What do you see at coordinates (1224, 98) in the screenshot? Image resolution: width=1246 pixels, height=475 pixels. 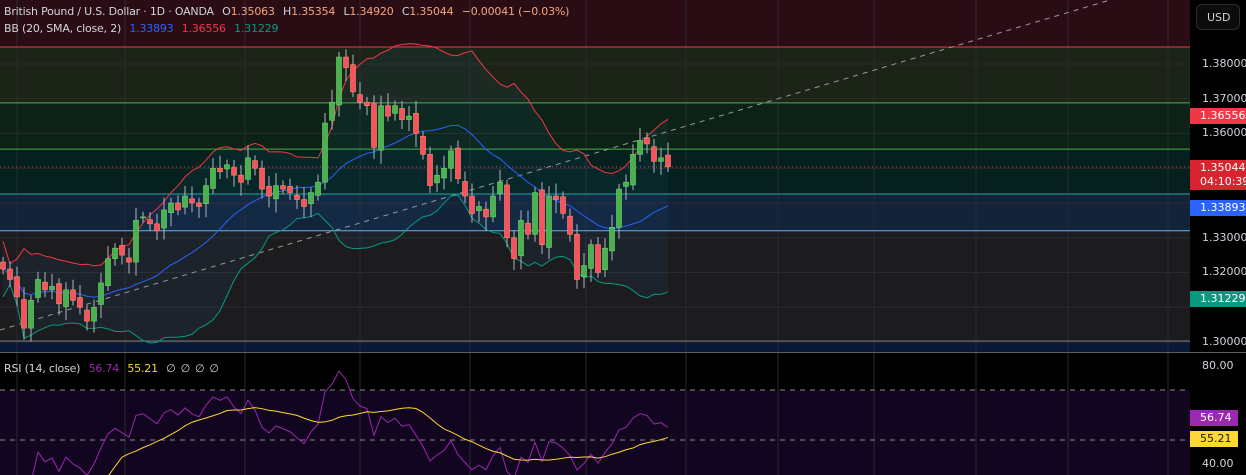 I see `price-tick: 1.37000` at bounding box center [1224, 98].